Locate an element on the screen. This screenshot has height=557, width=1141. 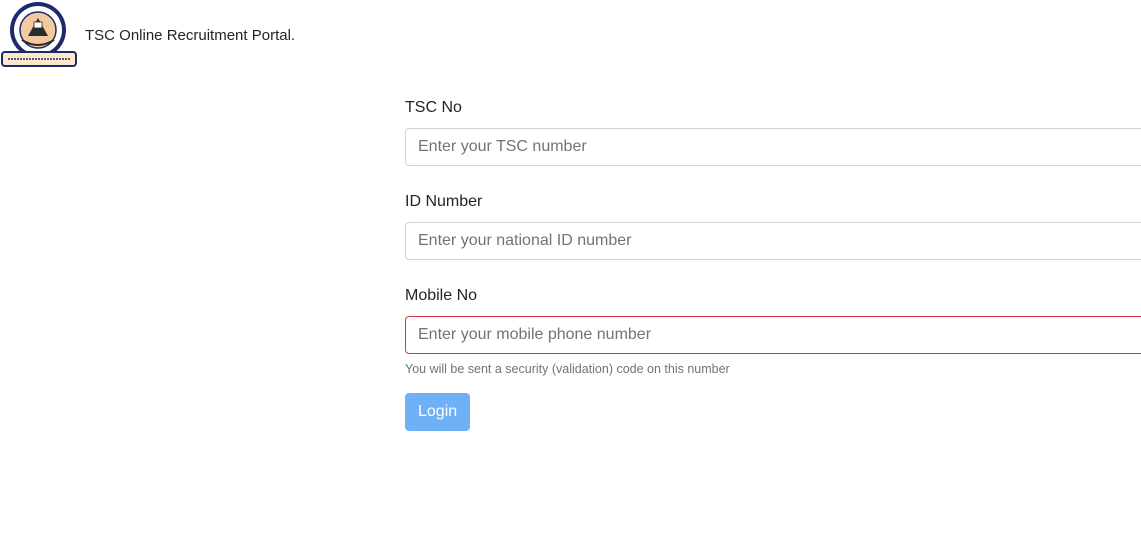
tsc-no-label: TSC No is located at coordinates (433, 107).